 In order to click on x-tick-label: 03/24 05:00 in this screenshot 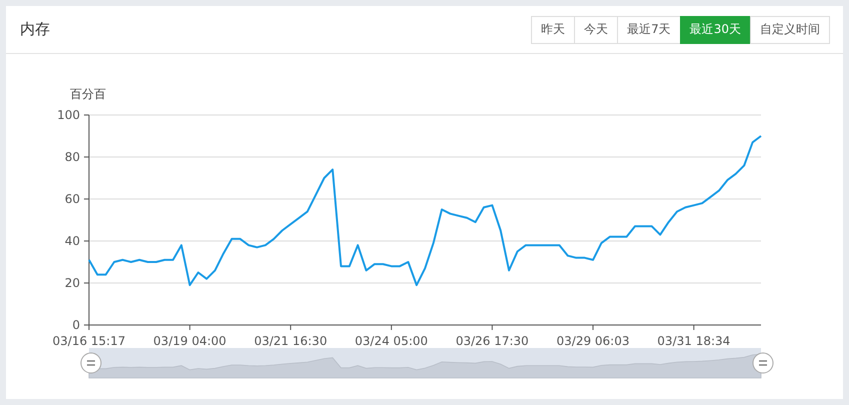, I will do `click(391, 341)`.